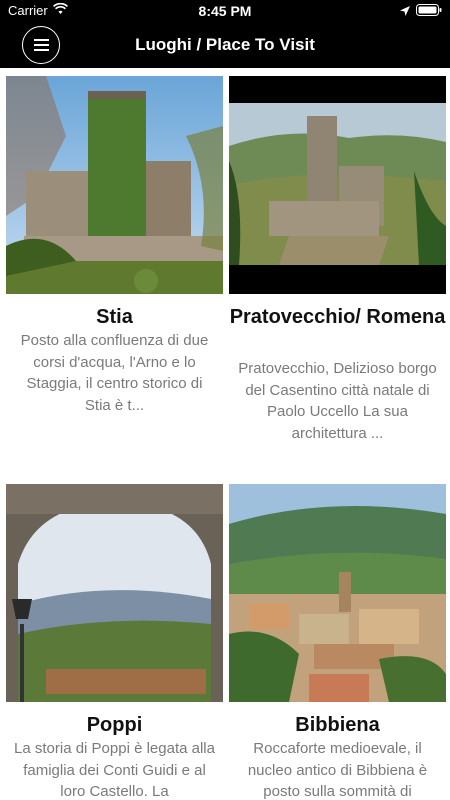 The image size is (450, 800). I want to click on place-image-bibbiena, so click(337, 593).